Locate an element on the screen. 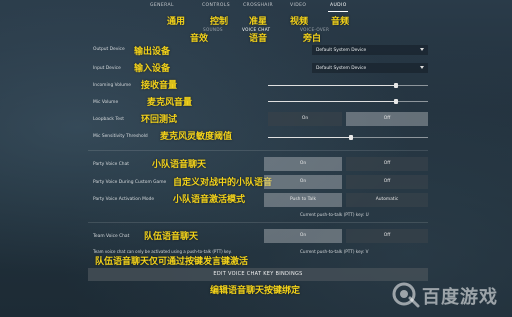  incoming-volume-thumb is located at coordinates (396, 85).